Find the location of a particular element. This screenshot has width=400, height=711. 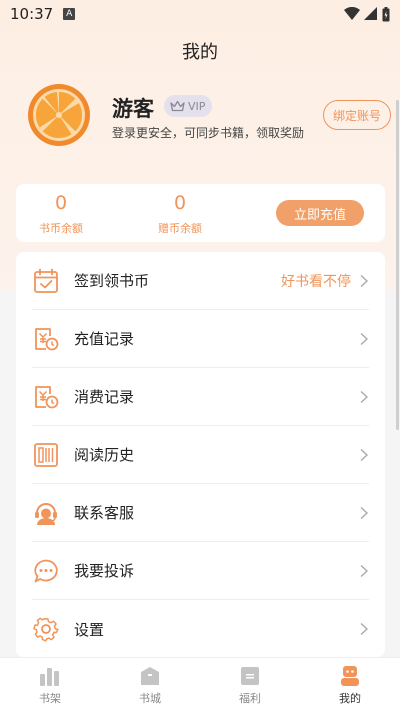

menu-item-label: 我要投诉 is located at coordinates (104, 571).